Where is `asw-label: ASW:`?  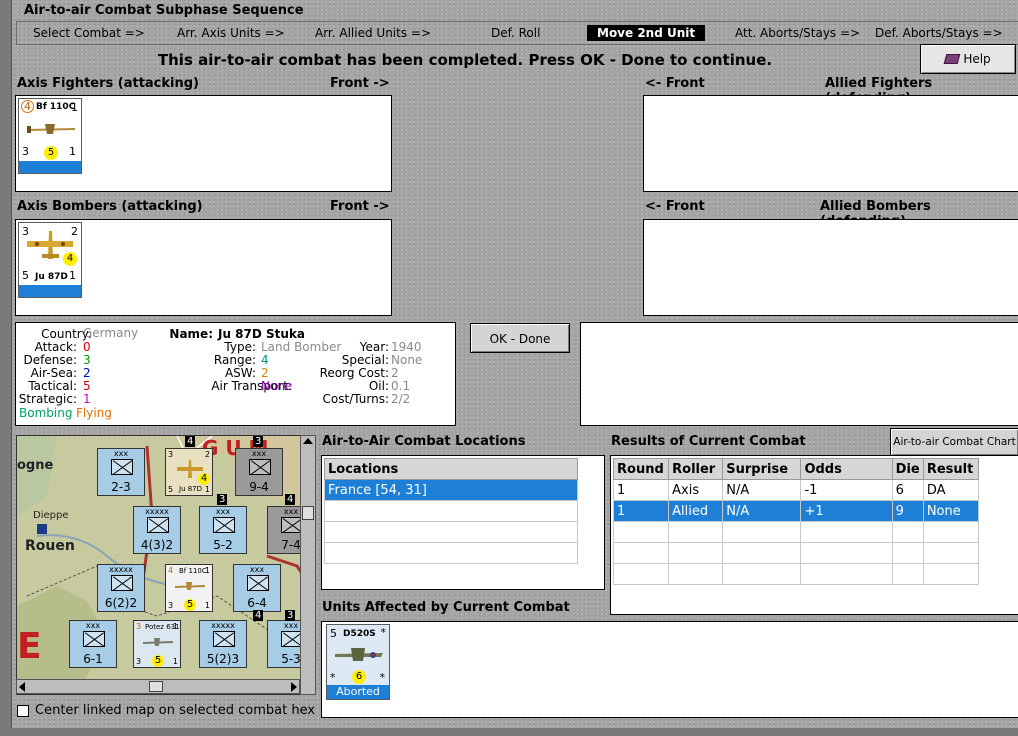 asw-label: ASW: is located at coordinates (240, 373).